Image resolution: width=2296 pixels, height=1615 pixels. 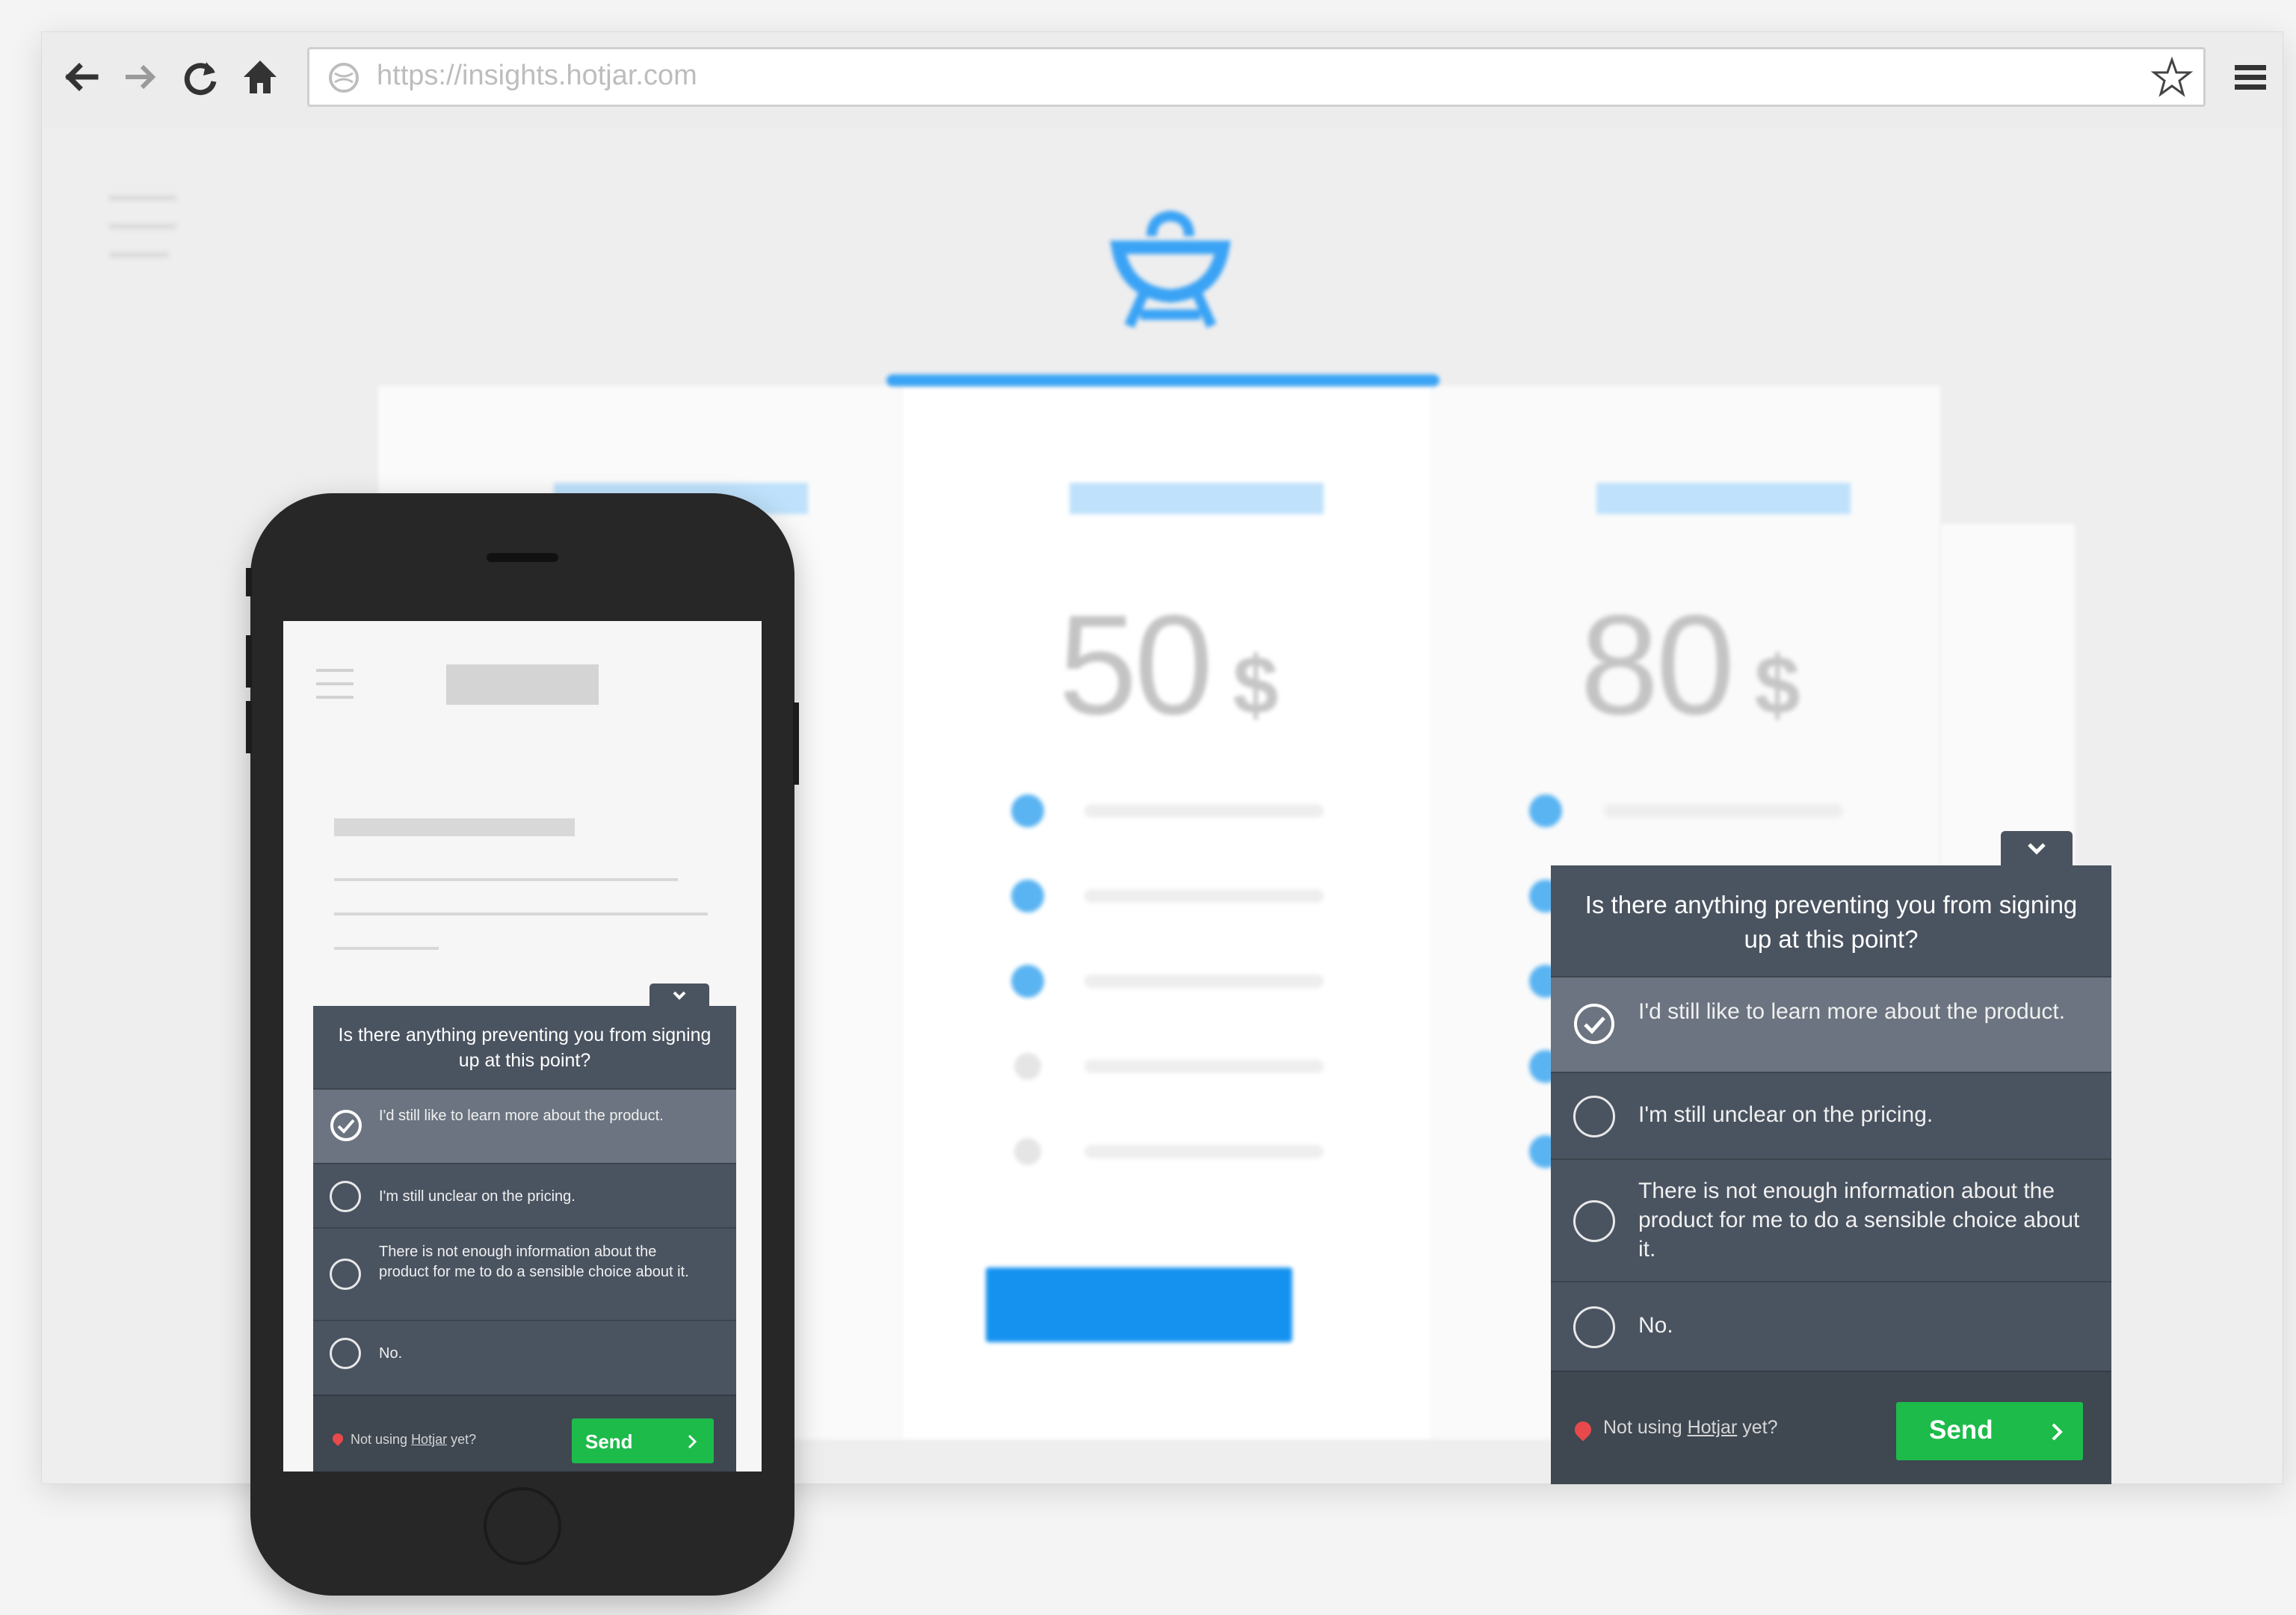 I want to click on grill-icon, so click(x=1171, y=269).